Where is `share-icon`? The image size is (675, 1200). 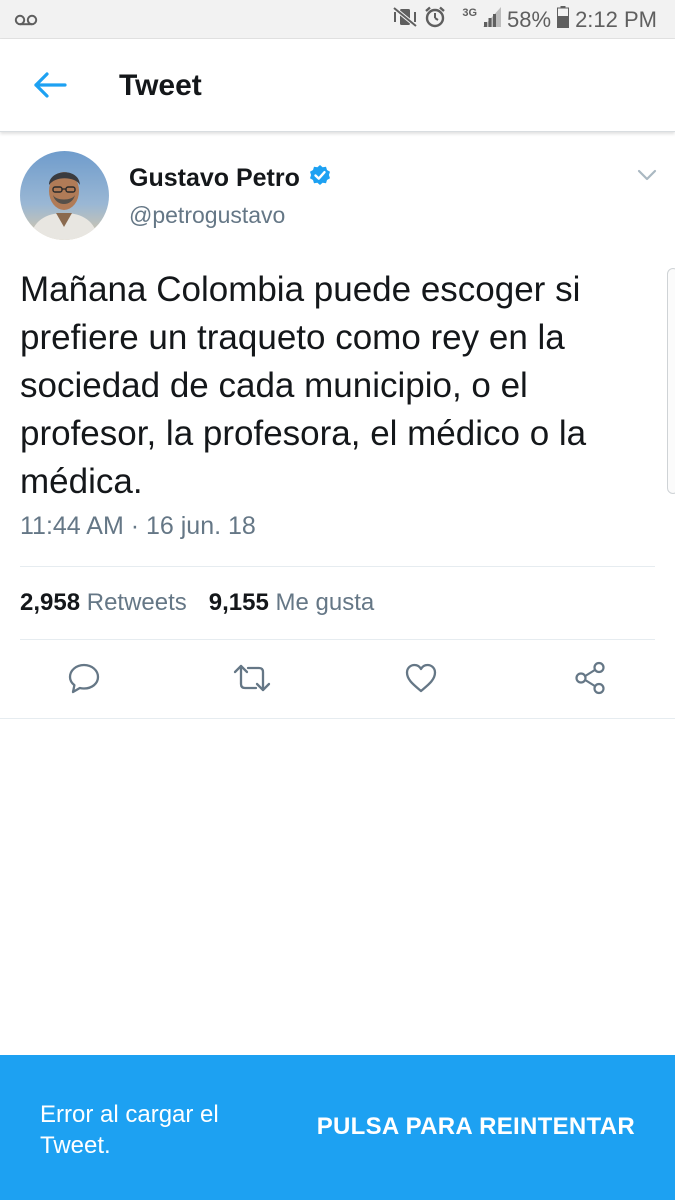
share-icon is located at coordinates (590, 680).